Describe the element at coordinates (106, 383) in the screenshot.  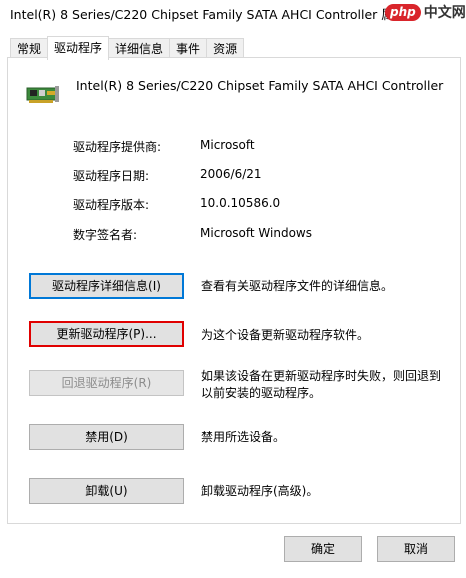
I see `rollback-driver-button: 回退驱动程序(R)` at that location.